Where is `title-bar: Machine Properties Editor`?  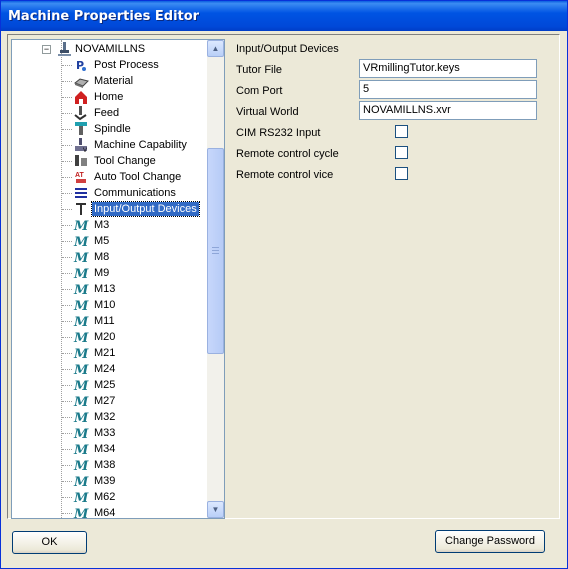 title-bar: Machine Properties Editor is located at coordinates (284, 16).